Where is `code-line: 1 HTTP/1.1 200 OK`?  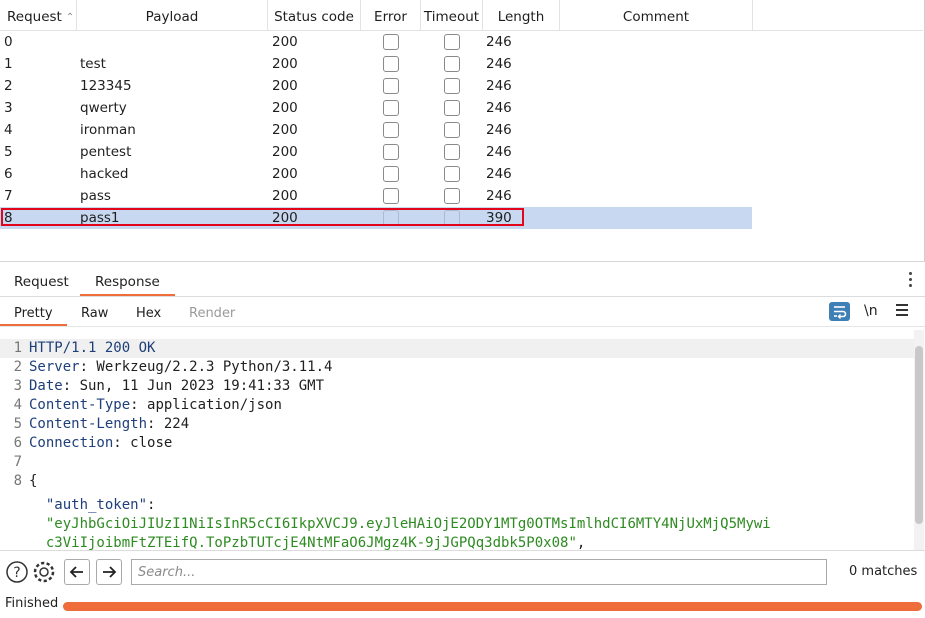
code-line: 1 HTTP/1.1 200 OK is located at coordinates (457, 348).